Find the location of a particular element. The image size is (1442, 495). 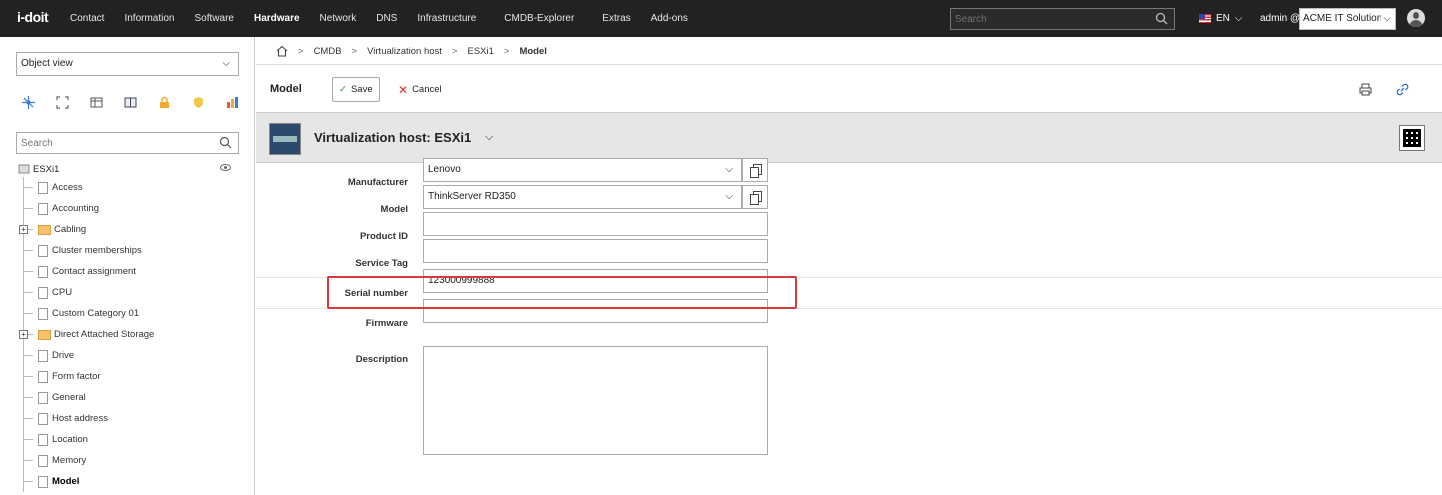

save-button: ✓ Save is located at coordinates (356, 89).